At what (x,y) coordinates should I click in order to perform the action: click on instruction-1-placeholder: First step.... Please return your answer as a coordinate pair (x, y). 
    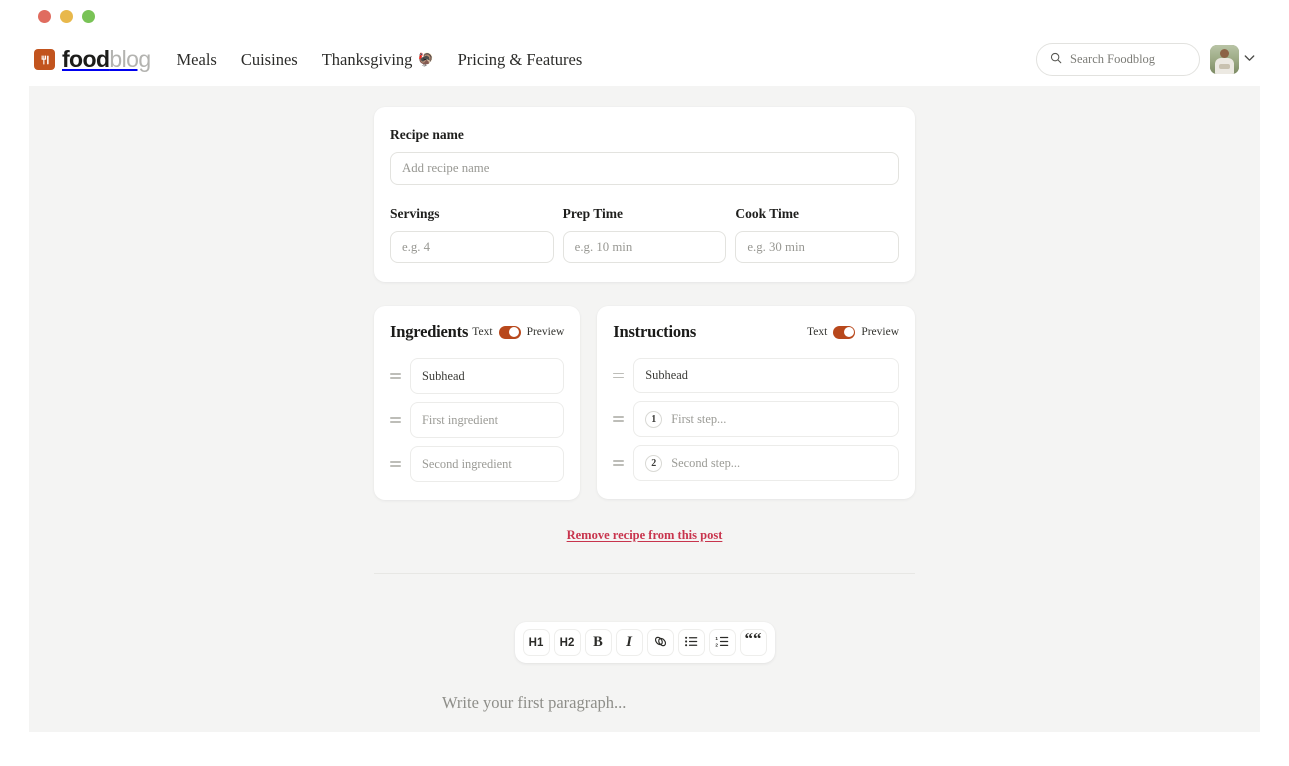
    Looking at the image, I should click on (699, 418).